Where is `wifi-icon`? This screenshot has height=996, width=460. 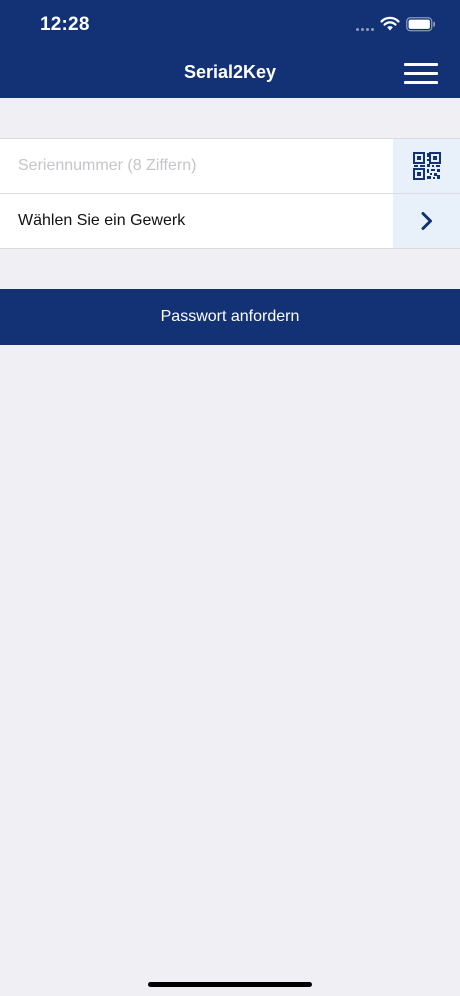 wifi-icon is located at coordinates (390, 23).